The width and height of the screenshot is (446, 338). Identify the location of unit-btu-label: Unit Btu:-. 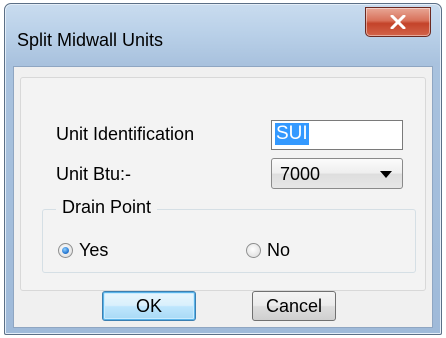
(94, 174).